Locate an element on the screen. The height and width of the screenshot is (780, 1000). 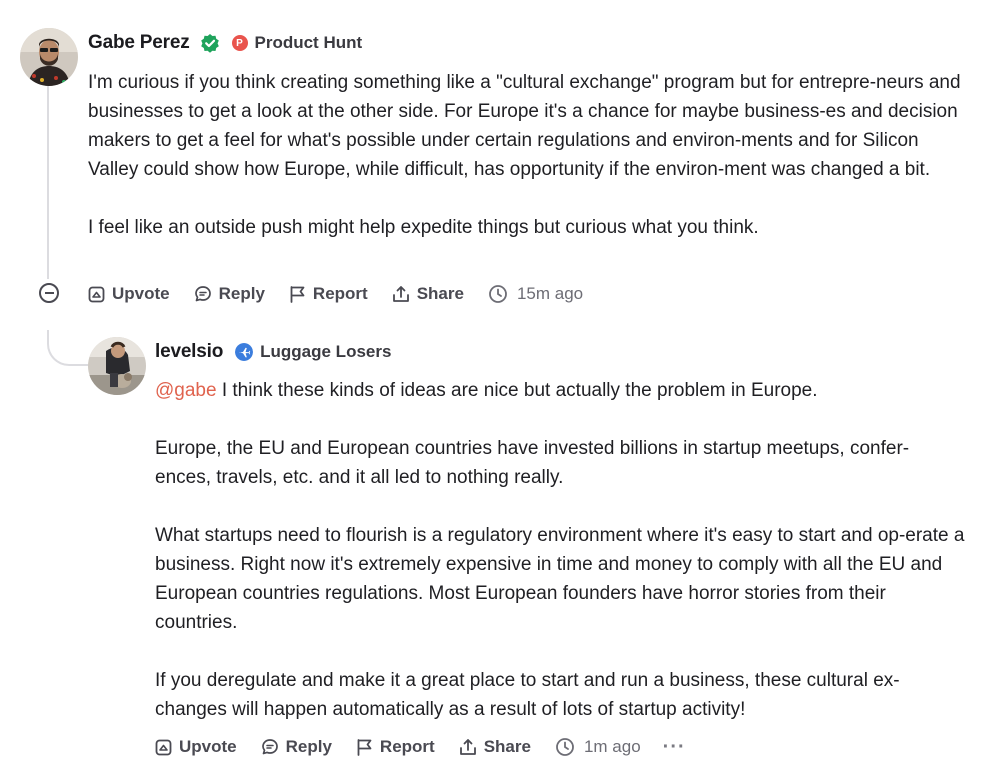
timestamp: 1m ago is located at coordinates (598, 747).